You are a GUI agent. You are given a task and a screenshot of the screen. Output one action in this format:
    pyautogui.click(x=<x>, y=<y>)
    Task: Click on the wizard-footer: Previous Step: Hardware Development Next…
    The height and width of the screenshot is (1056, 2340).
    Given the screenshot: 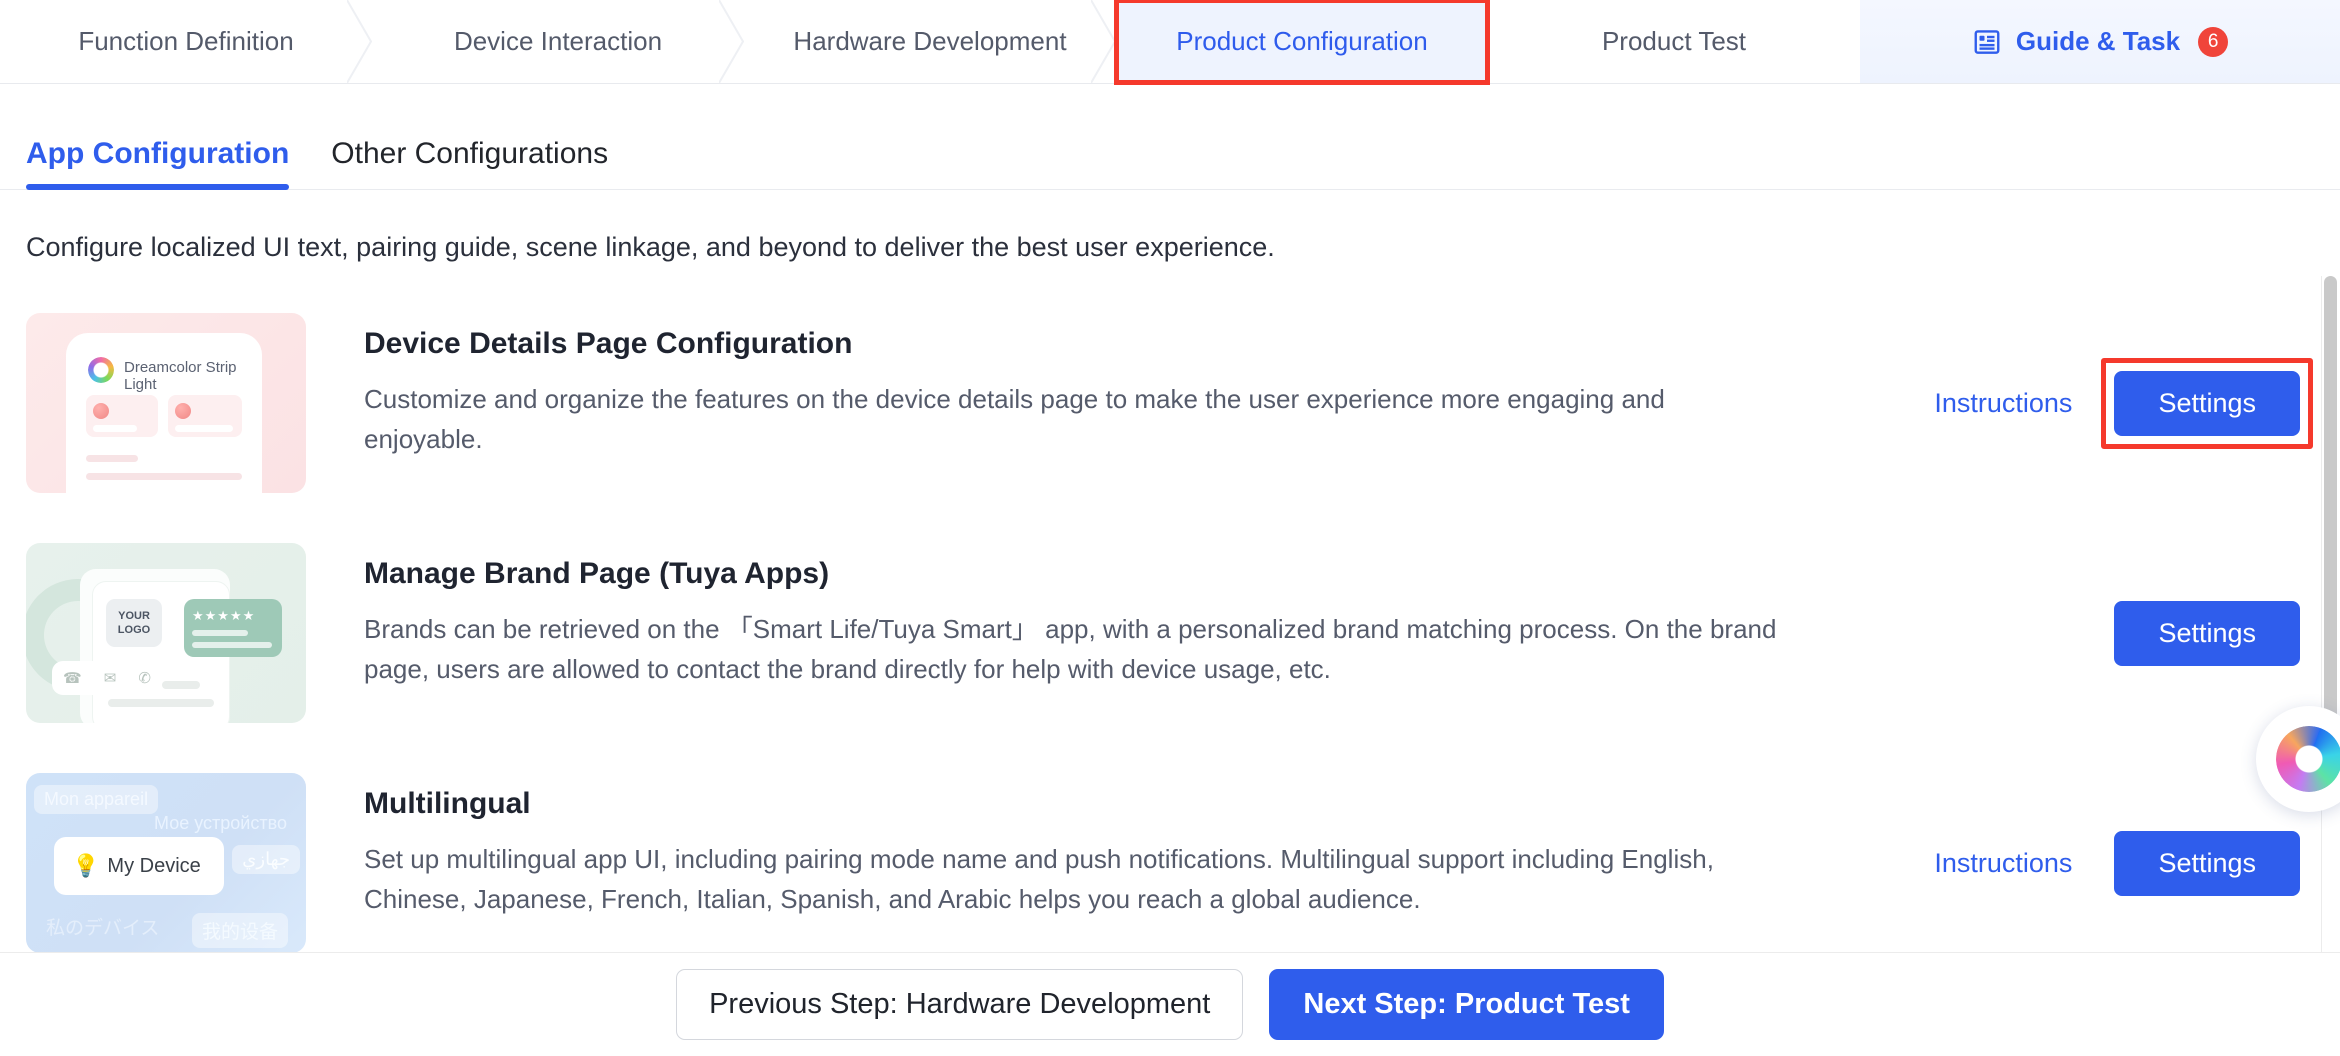 What is the action you would take?
    pyautogui.click(x=1170, y=1004)
    